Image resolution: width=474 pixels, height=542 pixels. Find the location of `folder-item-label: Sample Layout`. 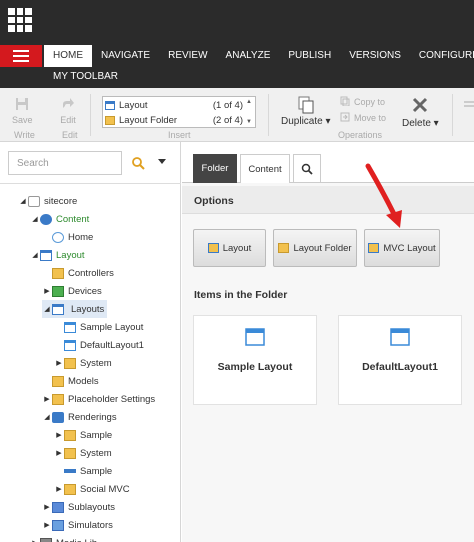

folder-item-label: Sample Layout is located at coordinates (255, 367).